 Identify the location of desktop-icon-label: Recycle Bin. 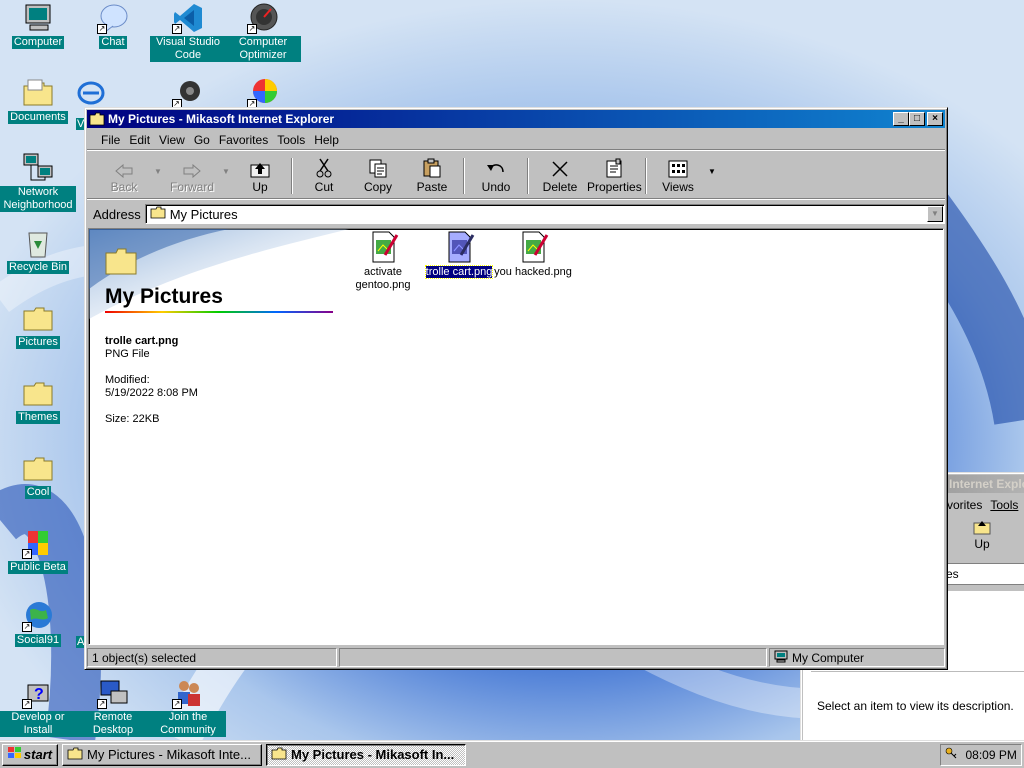
(38, 267).